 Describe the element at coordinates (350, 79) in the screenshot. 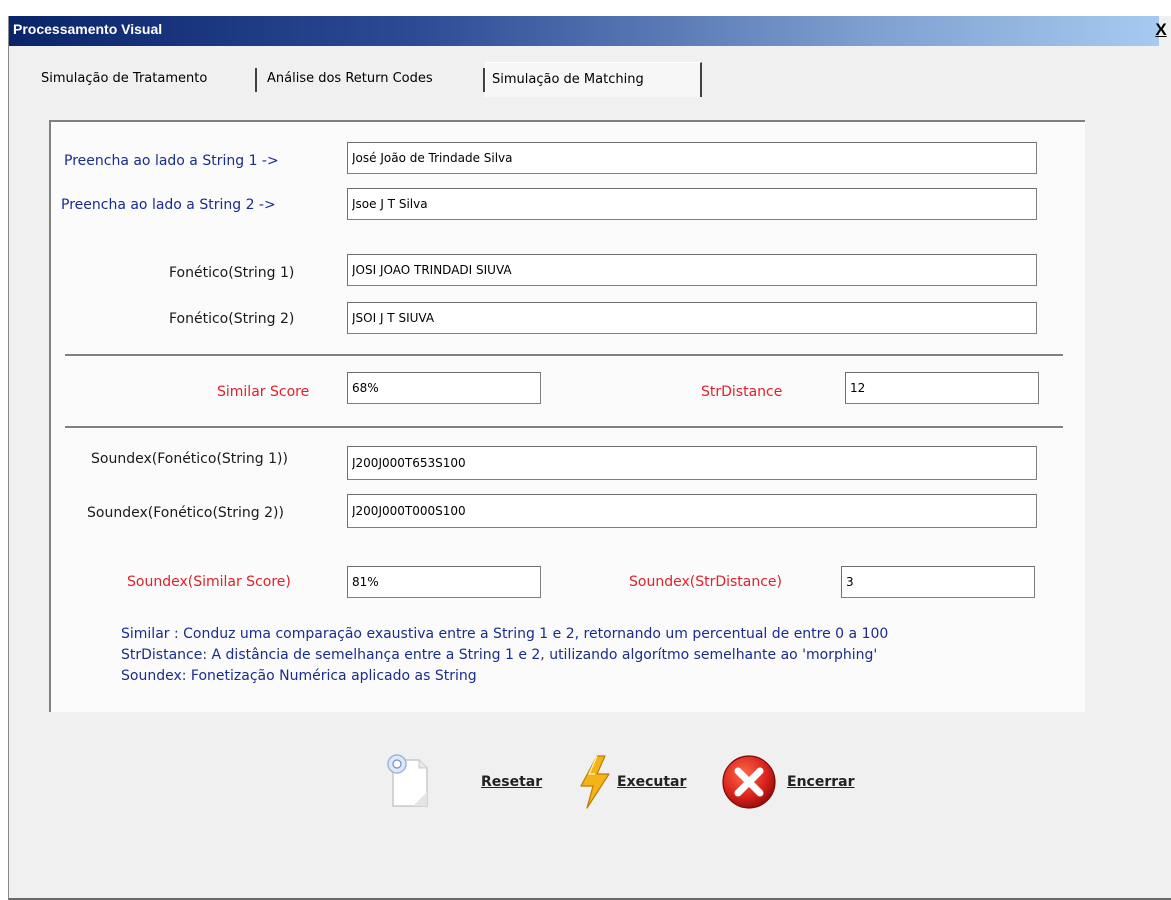

I see `tab-analise-return-codes: Análise dos Return Codes` at that location.